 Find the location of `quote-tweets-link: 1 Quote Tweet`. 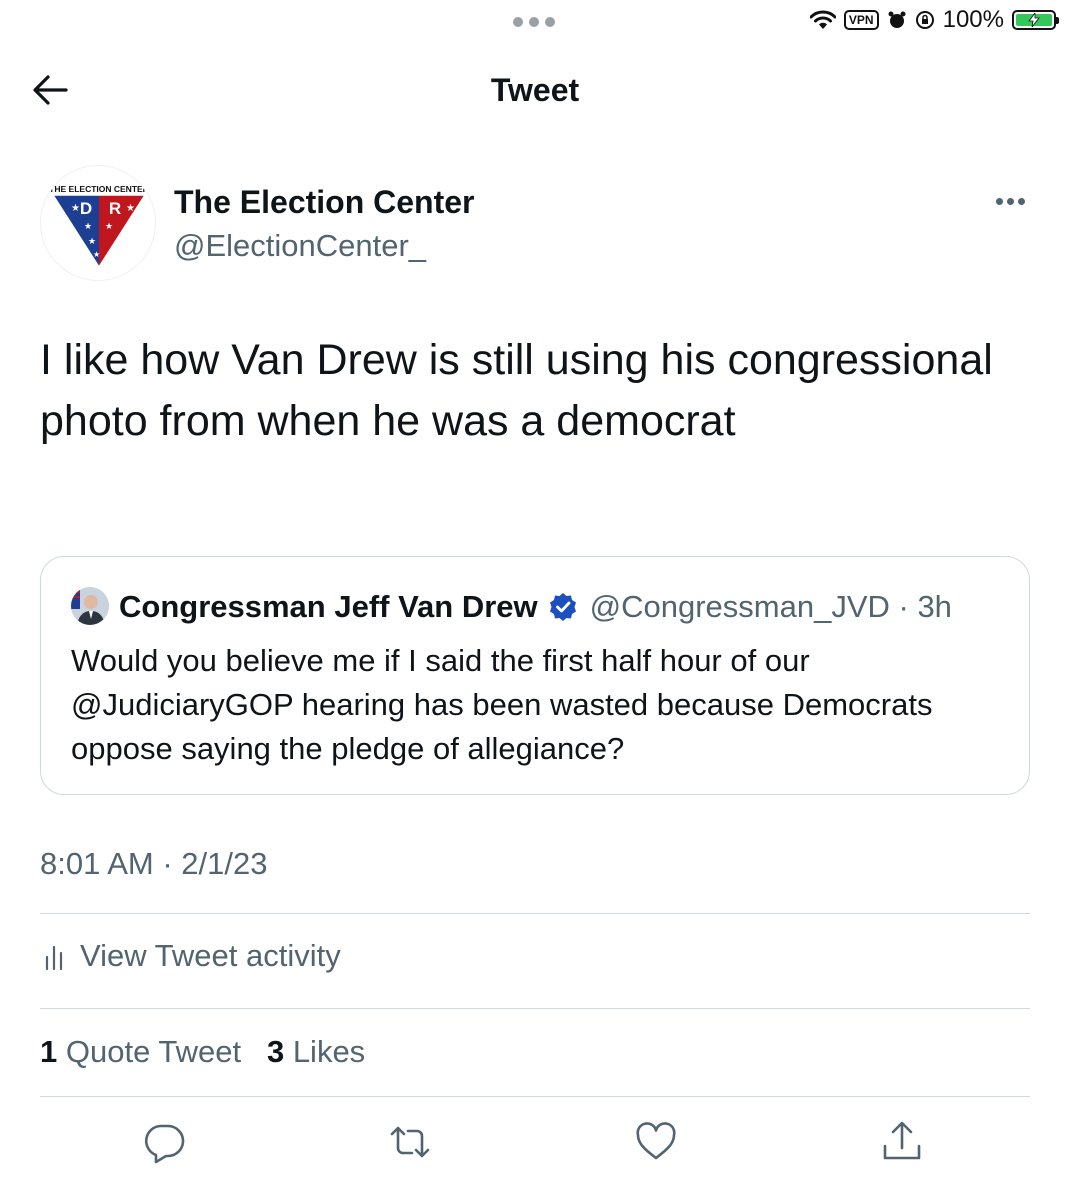

quote-tweets-link: 1 Quote Tweet is located at coordinates (140, 1051).